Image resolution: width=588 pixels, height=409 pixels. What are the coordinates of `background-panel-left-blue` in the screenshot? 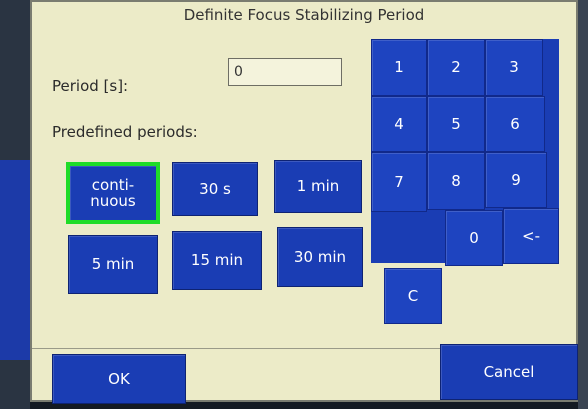 It's located at (15, 260).